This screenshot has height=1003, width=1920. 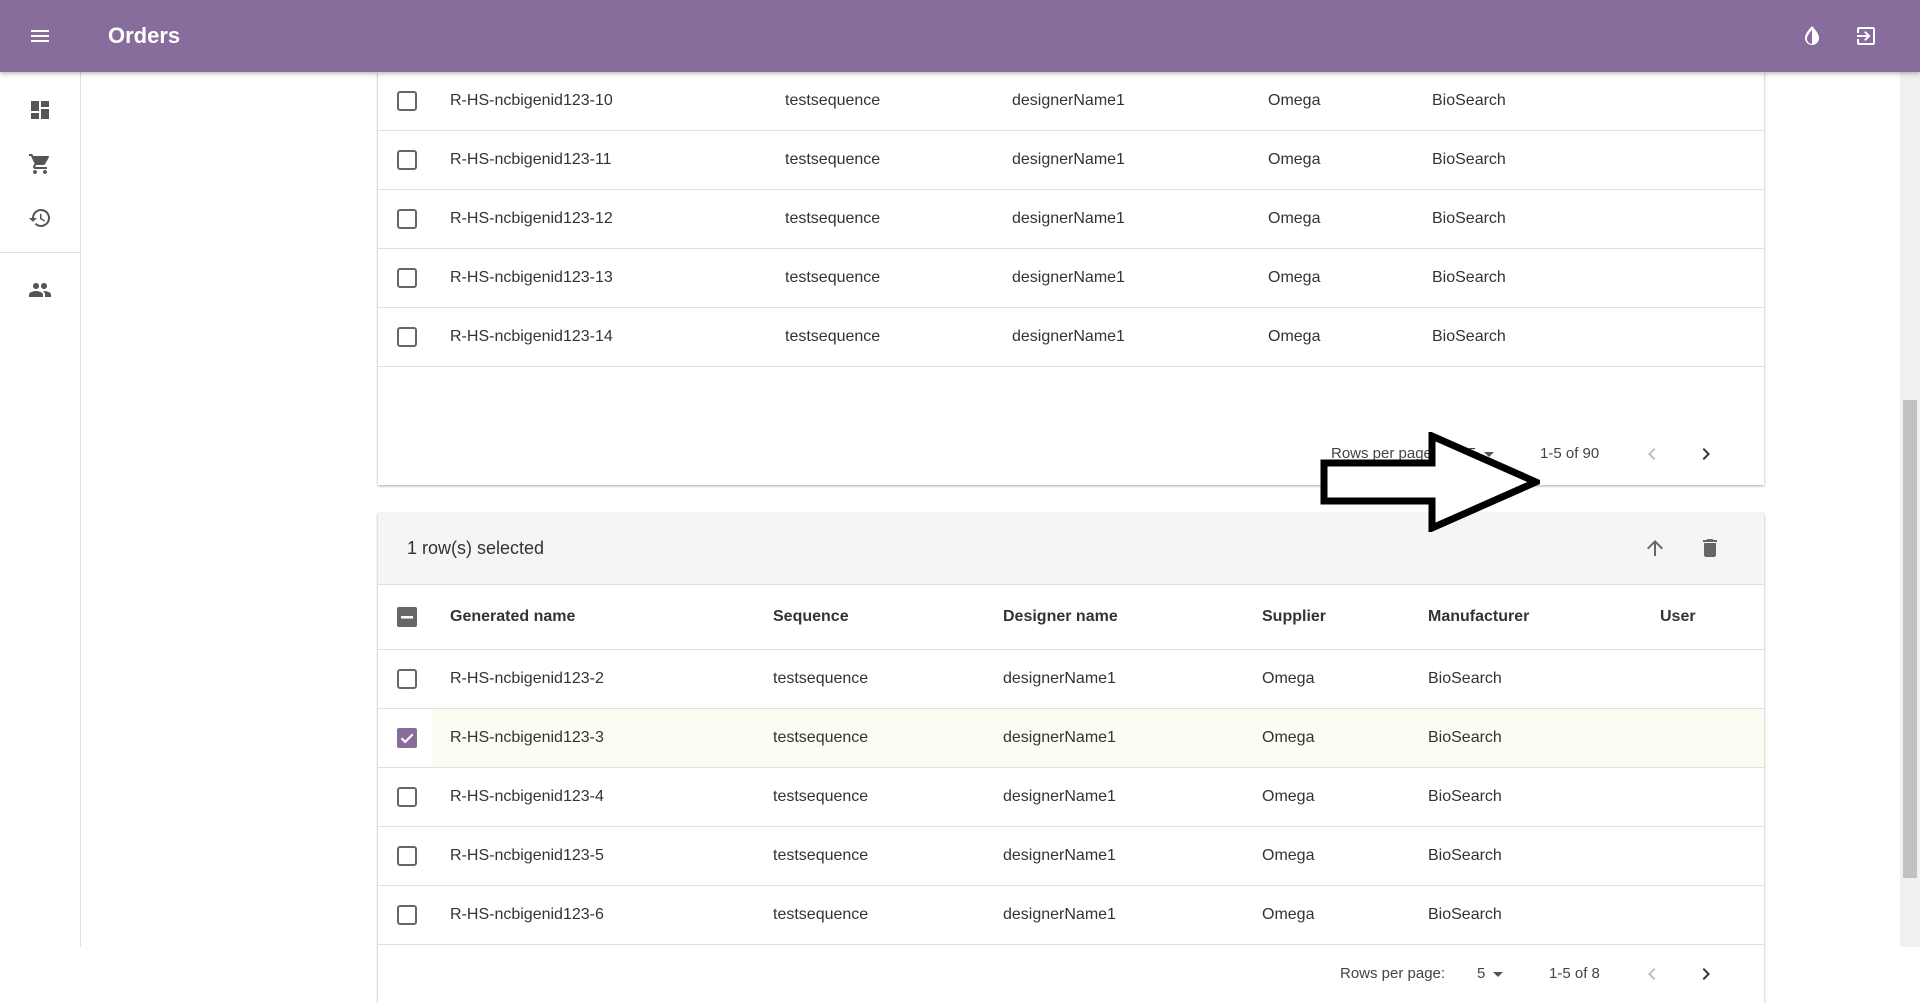 I want to click on menu-button, so click(x=40, y=36).